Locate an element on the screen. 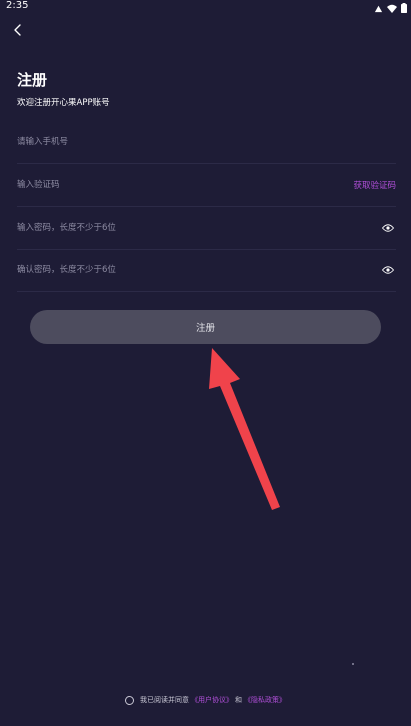  chevron-left-icon is located at coordinates (18, 30).